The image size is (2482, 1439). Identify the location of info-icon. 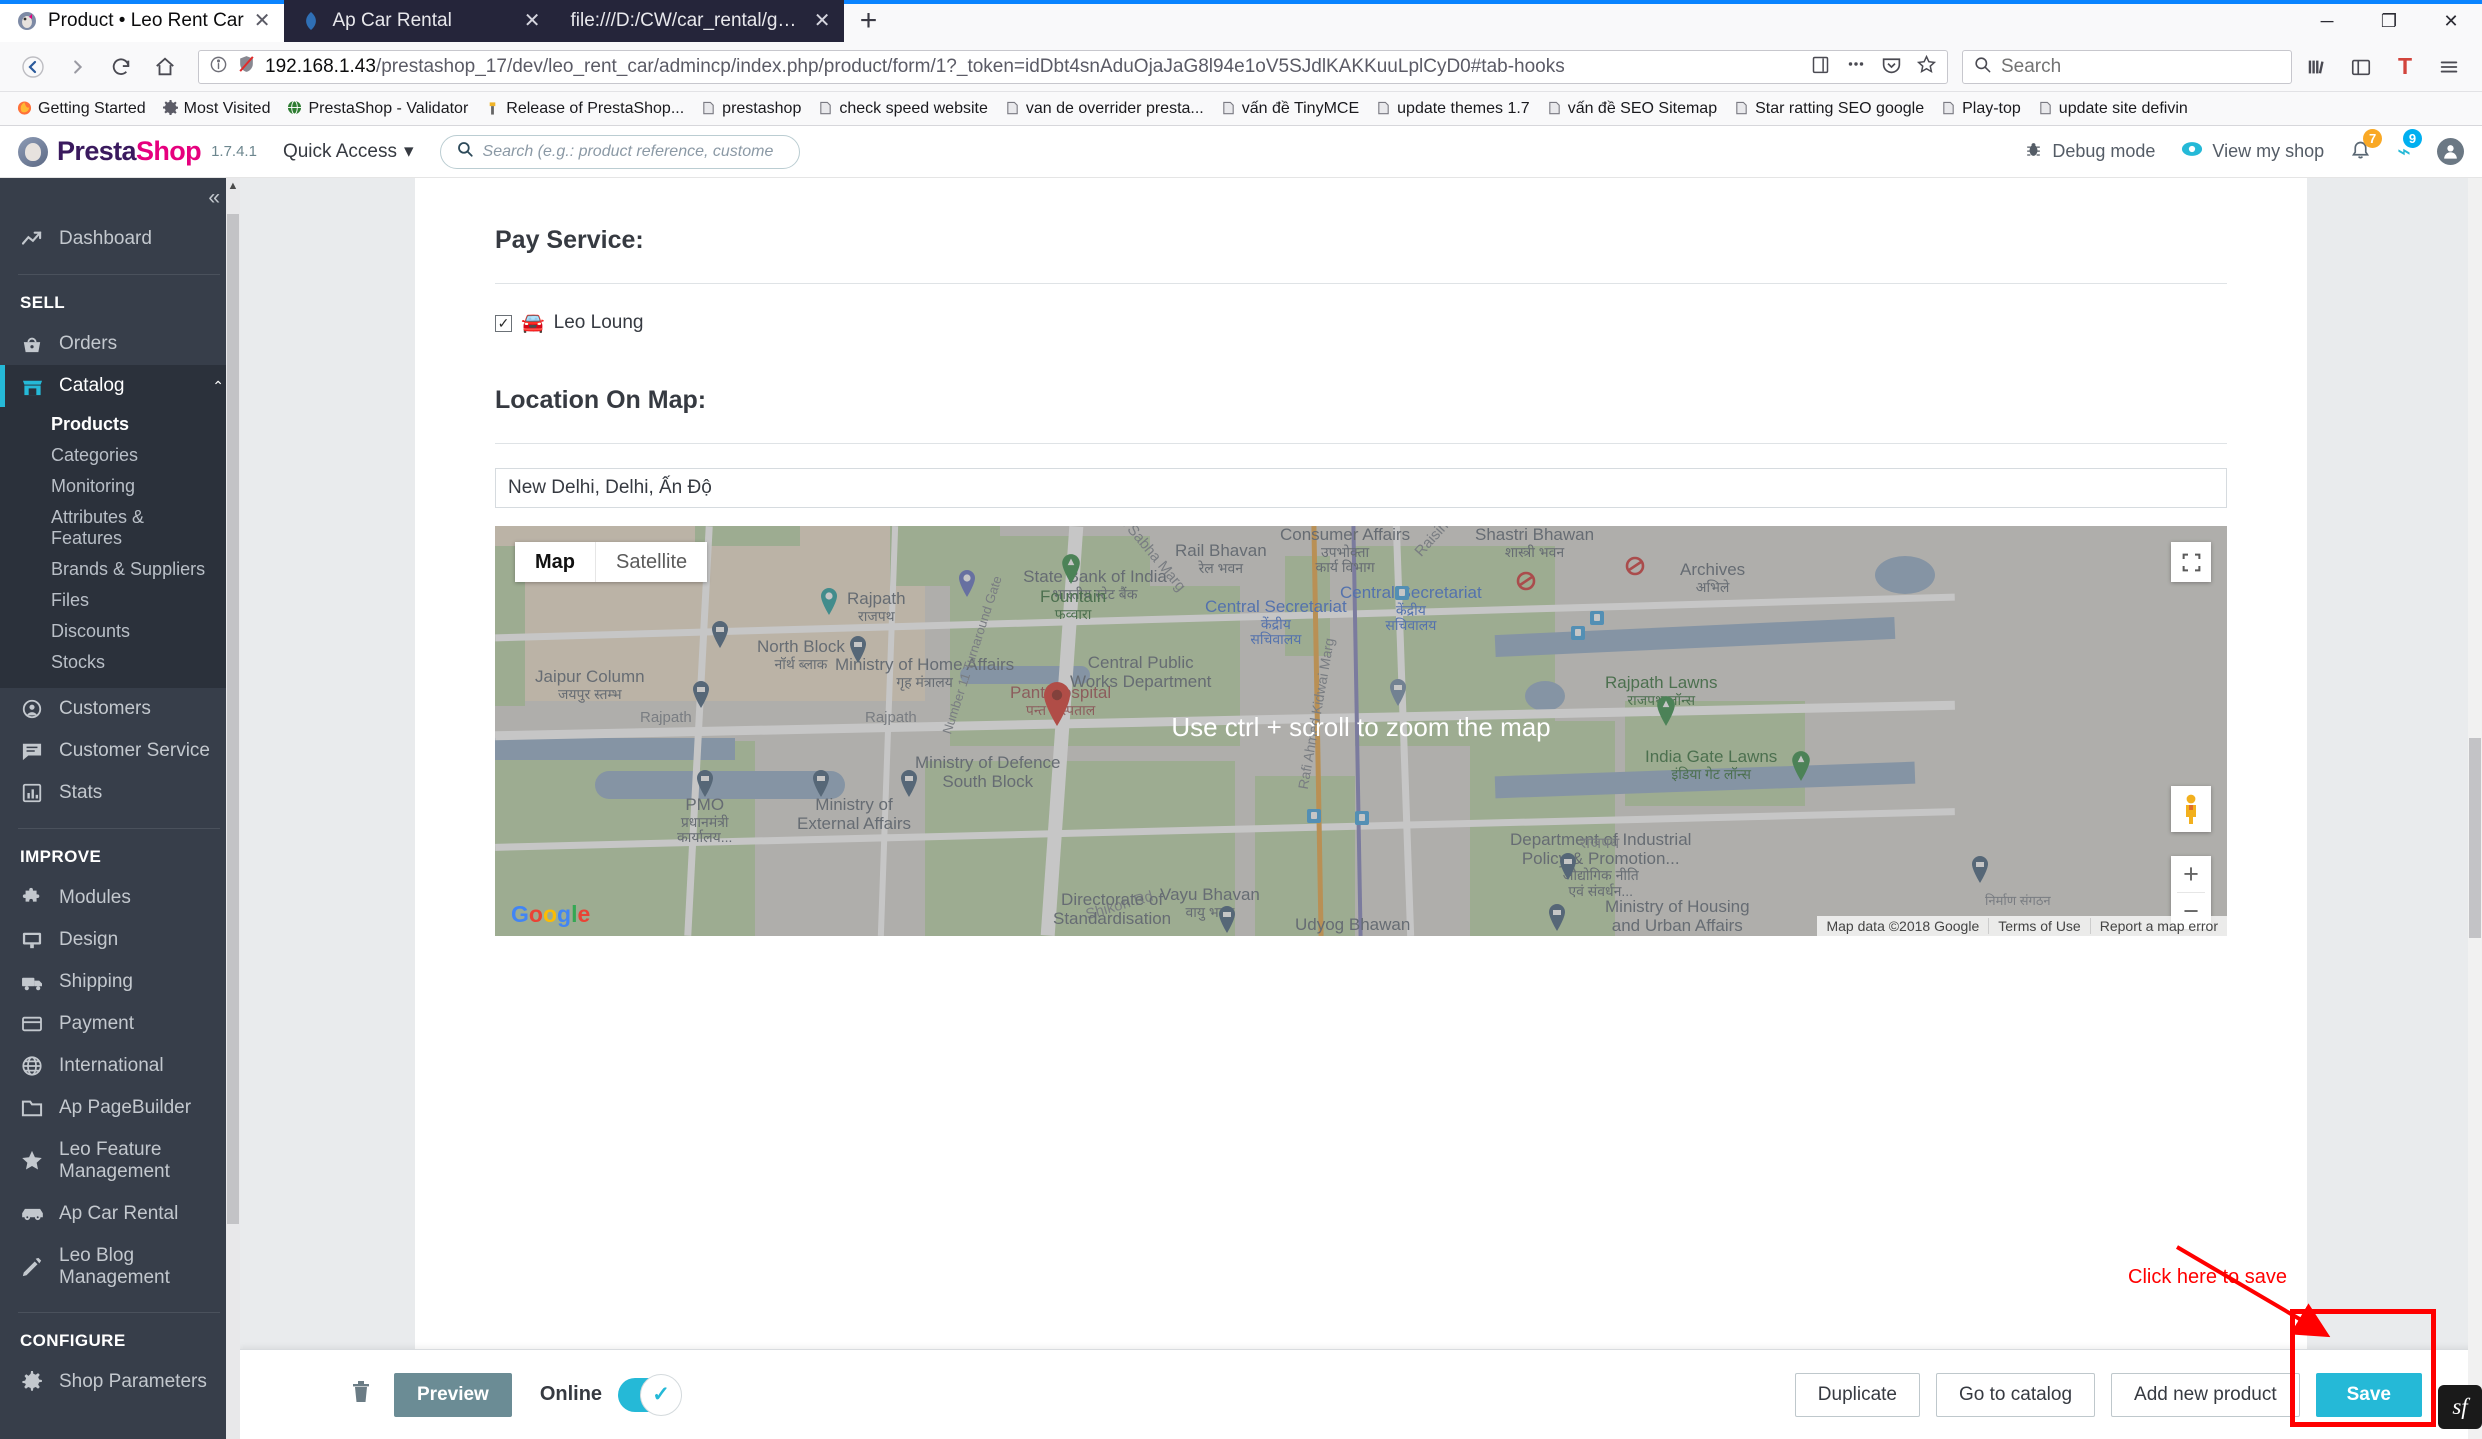
(218, 67).